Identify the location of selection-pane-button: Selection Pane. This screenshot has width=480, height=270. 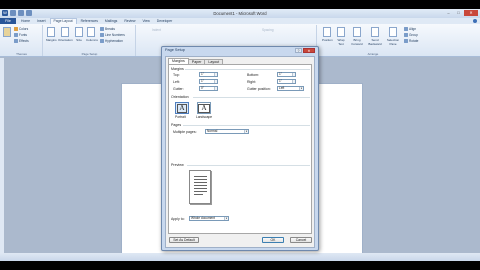
(393, 36).